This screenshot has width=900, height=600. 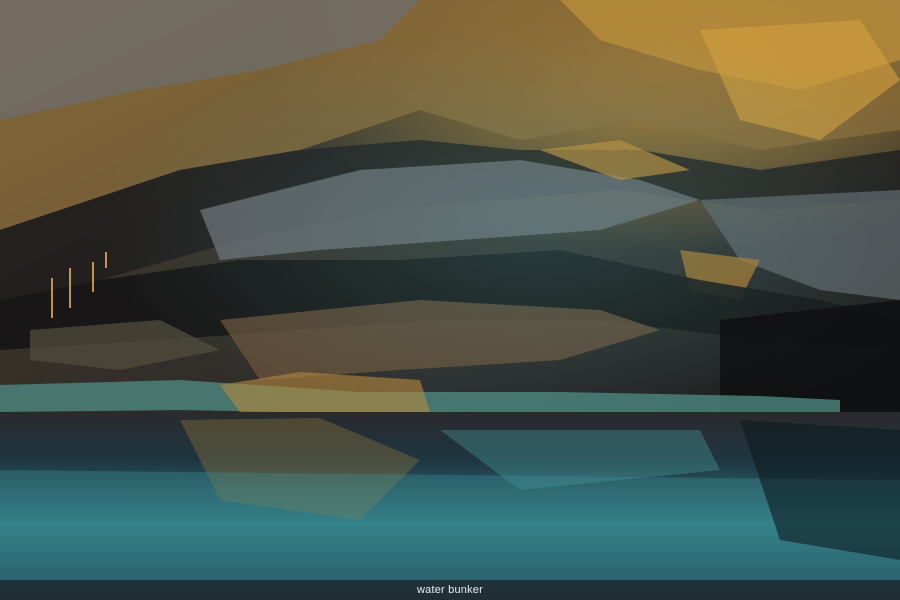 I want to click on caption-bar: water bunker, so click(x=450, y=590).